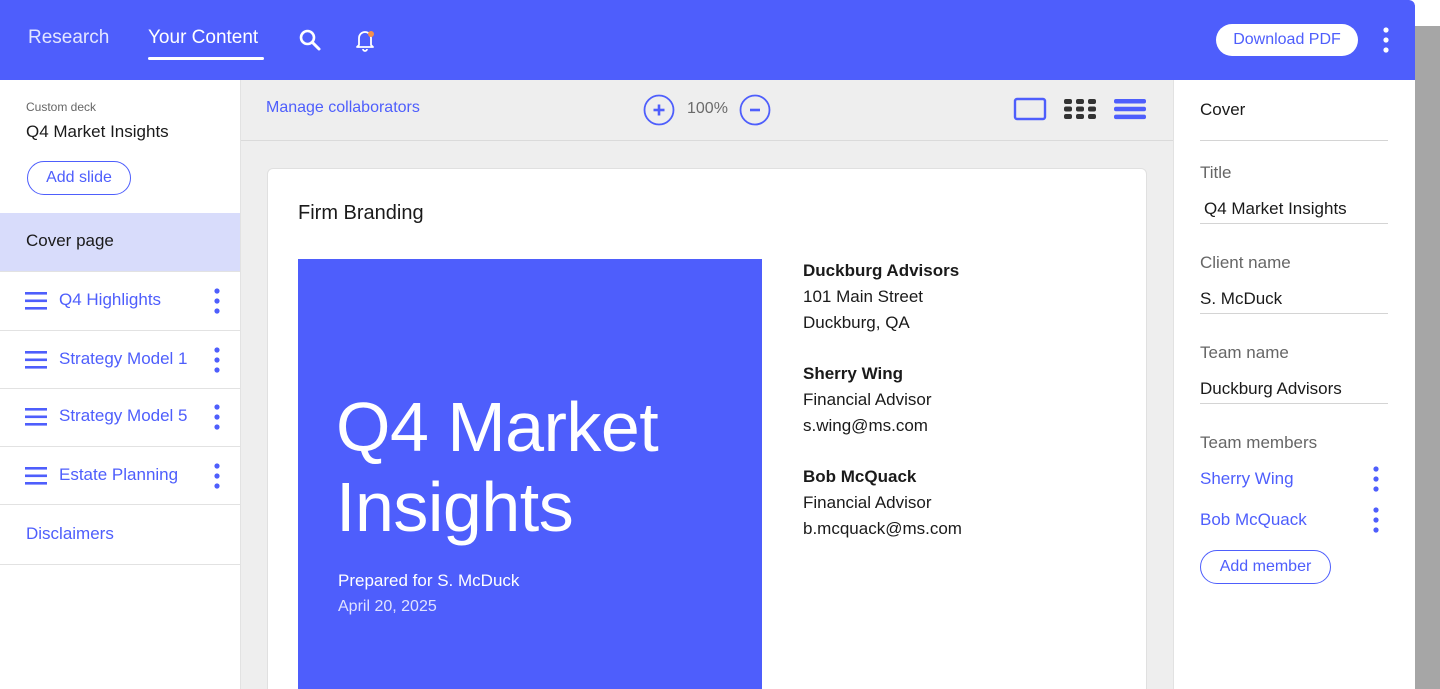 This screenshot has height=689, width=1440. I want to click on sidebar-item-disclaimers: Disclaimers, so click(120, 535).